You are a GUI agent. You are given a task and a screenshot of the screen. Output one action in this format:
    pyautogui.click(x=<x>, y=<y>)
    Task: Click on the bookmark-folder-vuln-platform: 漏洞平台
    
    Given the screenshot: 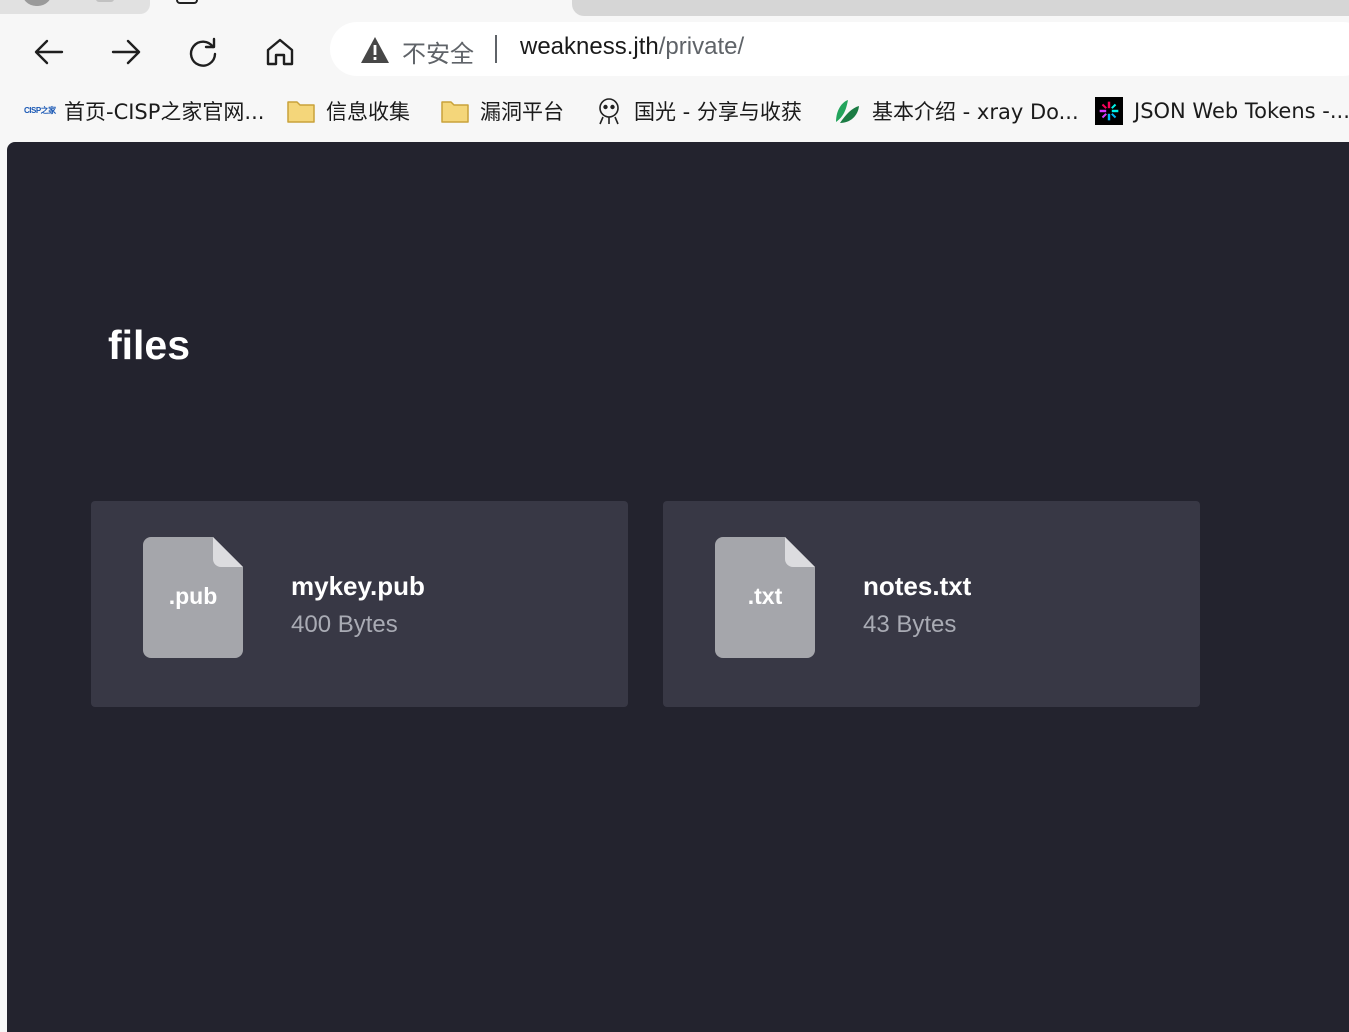 What is the action you would take?
    pyautogui.click(x=502, y=111)
    